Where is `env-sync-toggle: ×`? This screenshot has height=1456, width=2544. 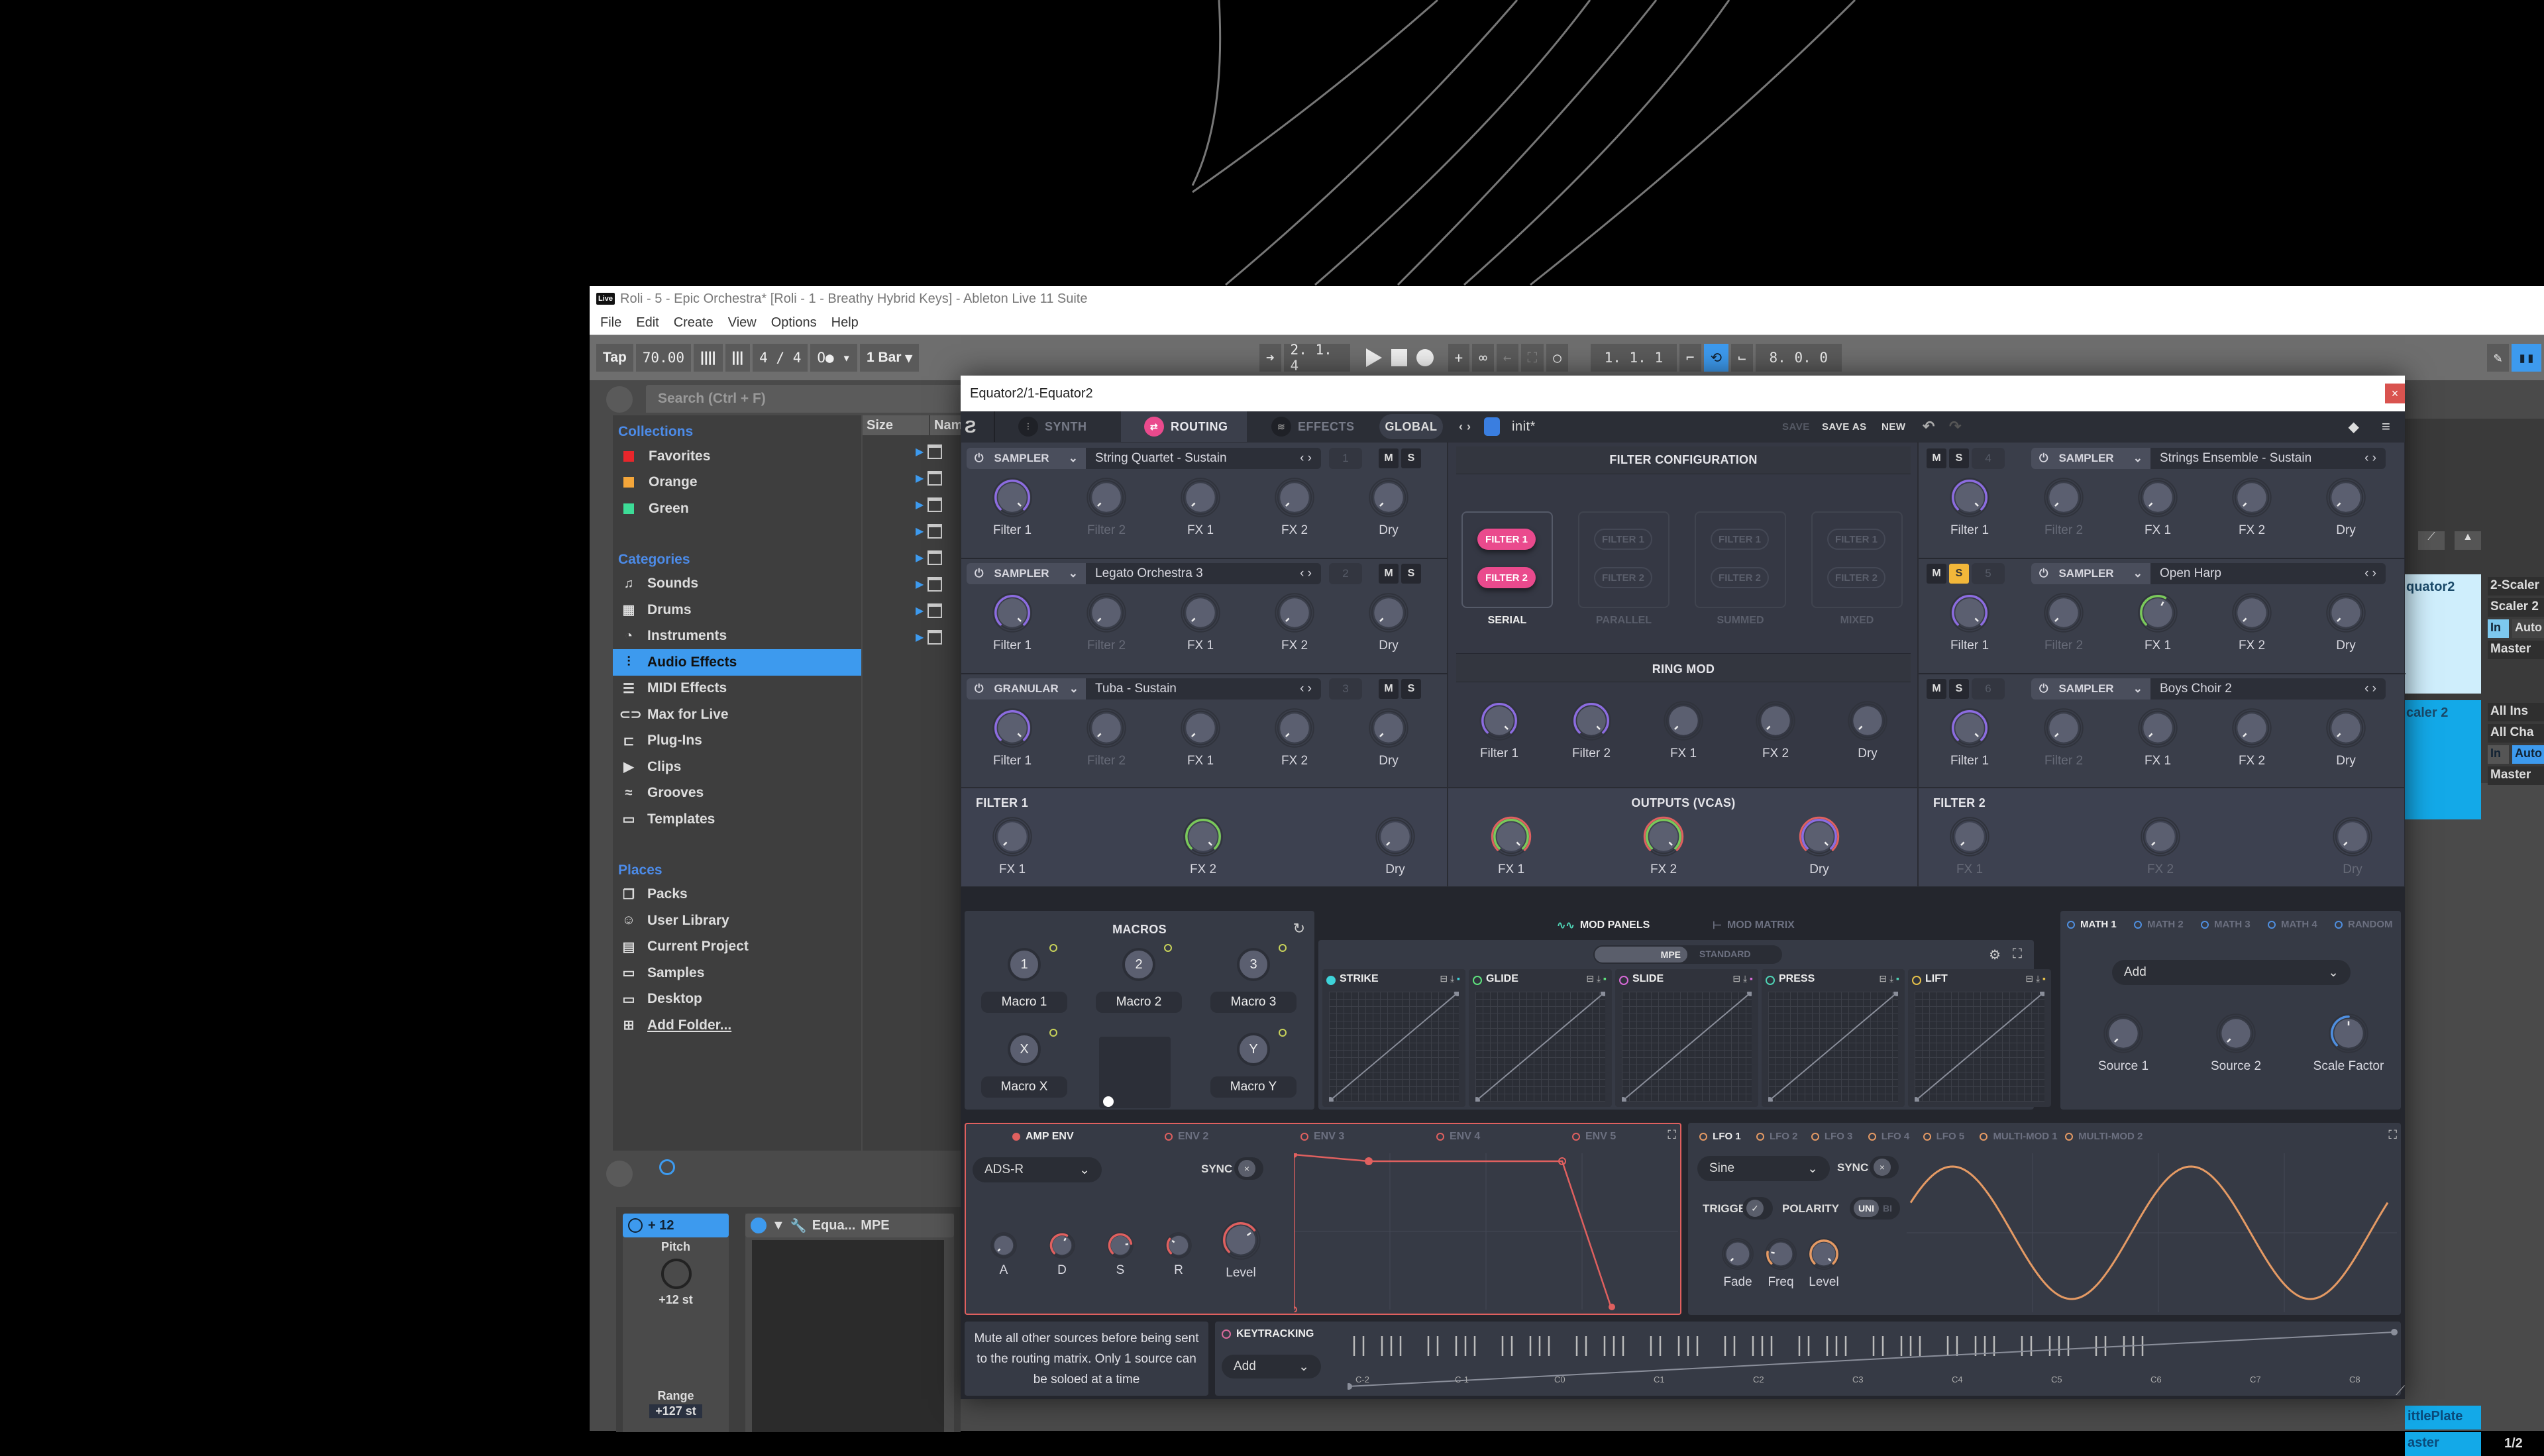 env-sync-toggle: × is located at coordinates (1248, 1168).